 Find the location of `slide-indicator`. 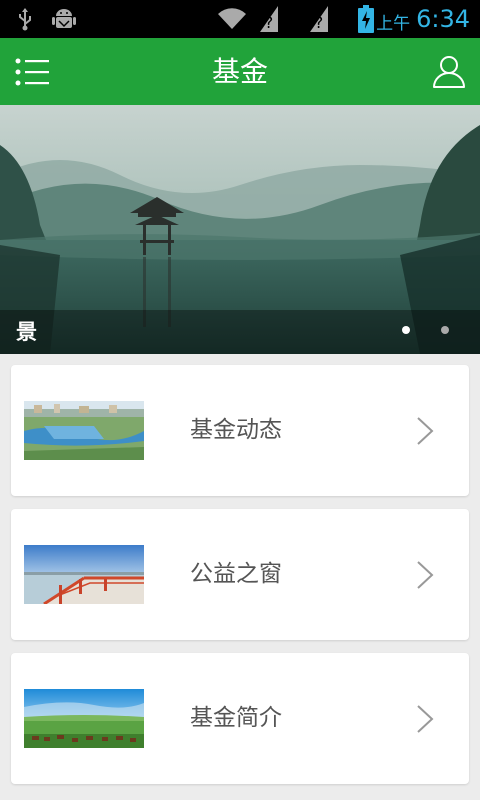

slide-indicator is located at coordinates (445, 330).